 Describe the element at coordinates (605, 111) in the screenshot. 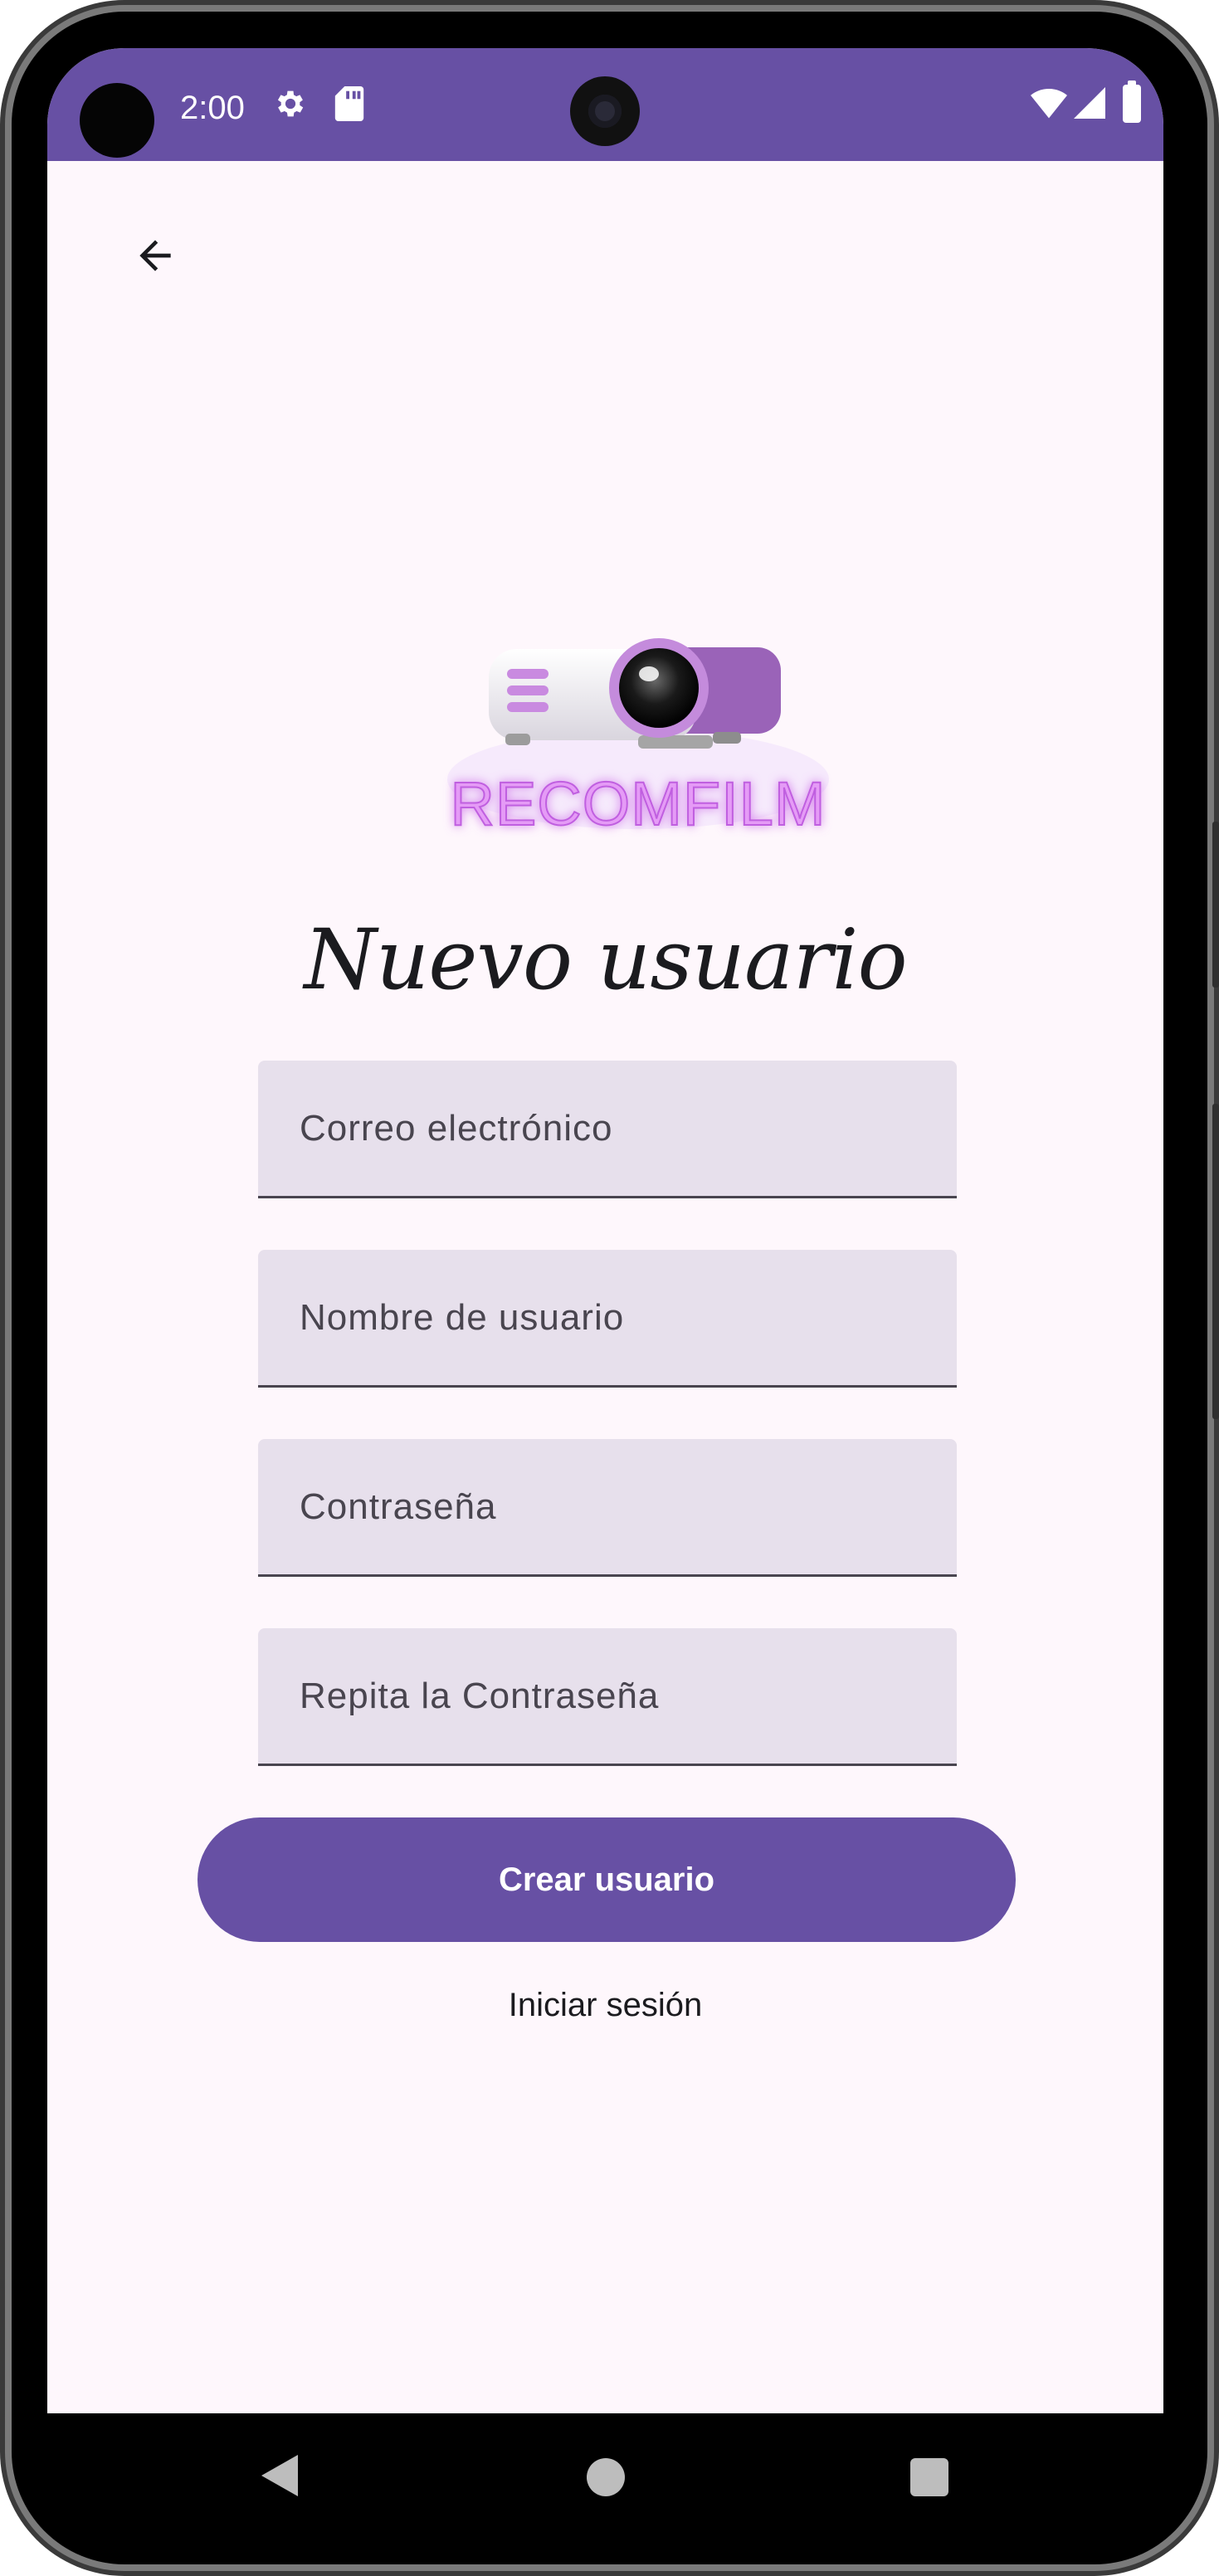

I see `front-camera` at that location.